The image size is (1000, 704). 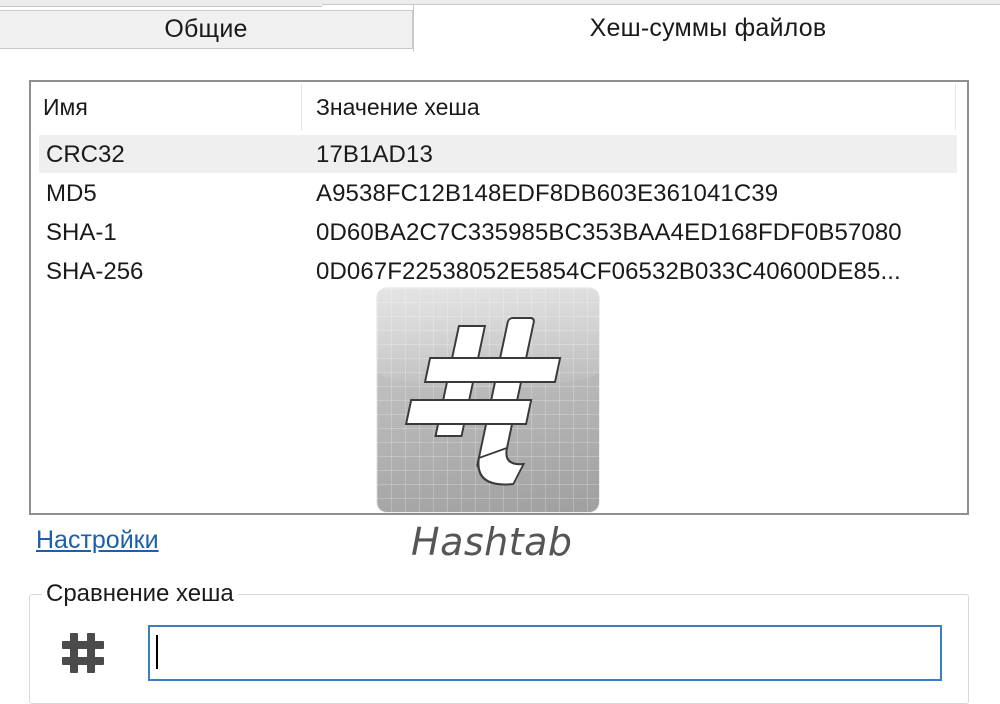 What do you see at coordinates (71, 193) in the screenshot?
I see `hash-name: MD5` at bounding box center [71, 193].